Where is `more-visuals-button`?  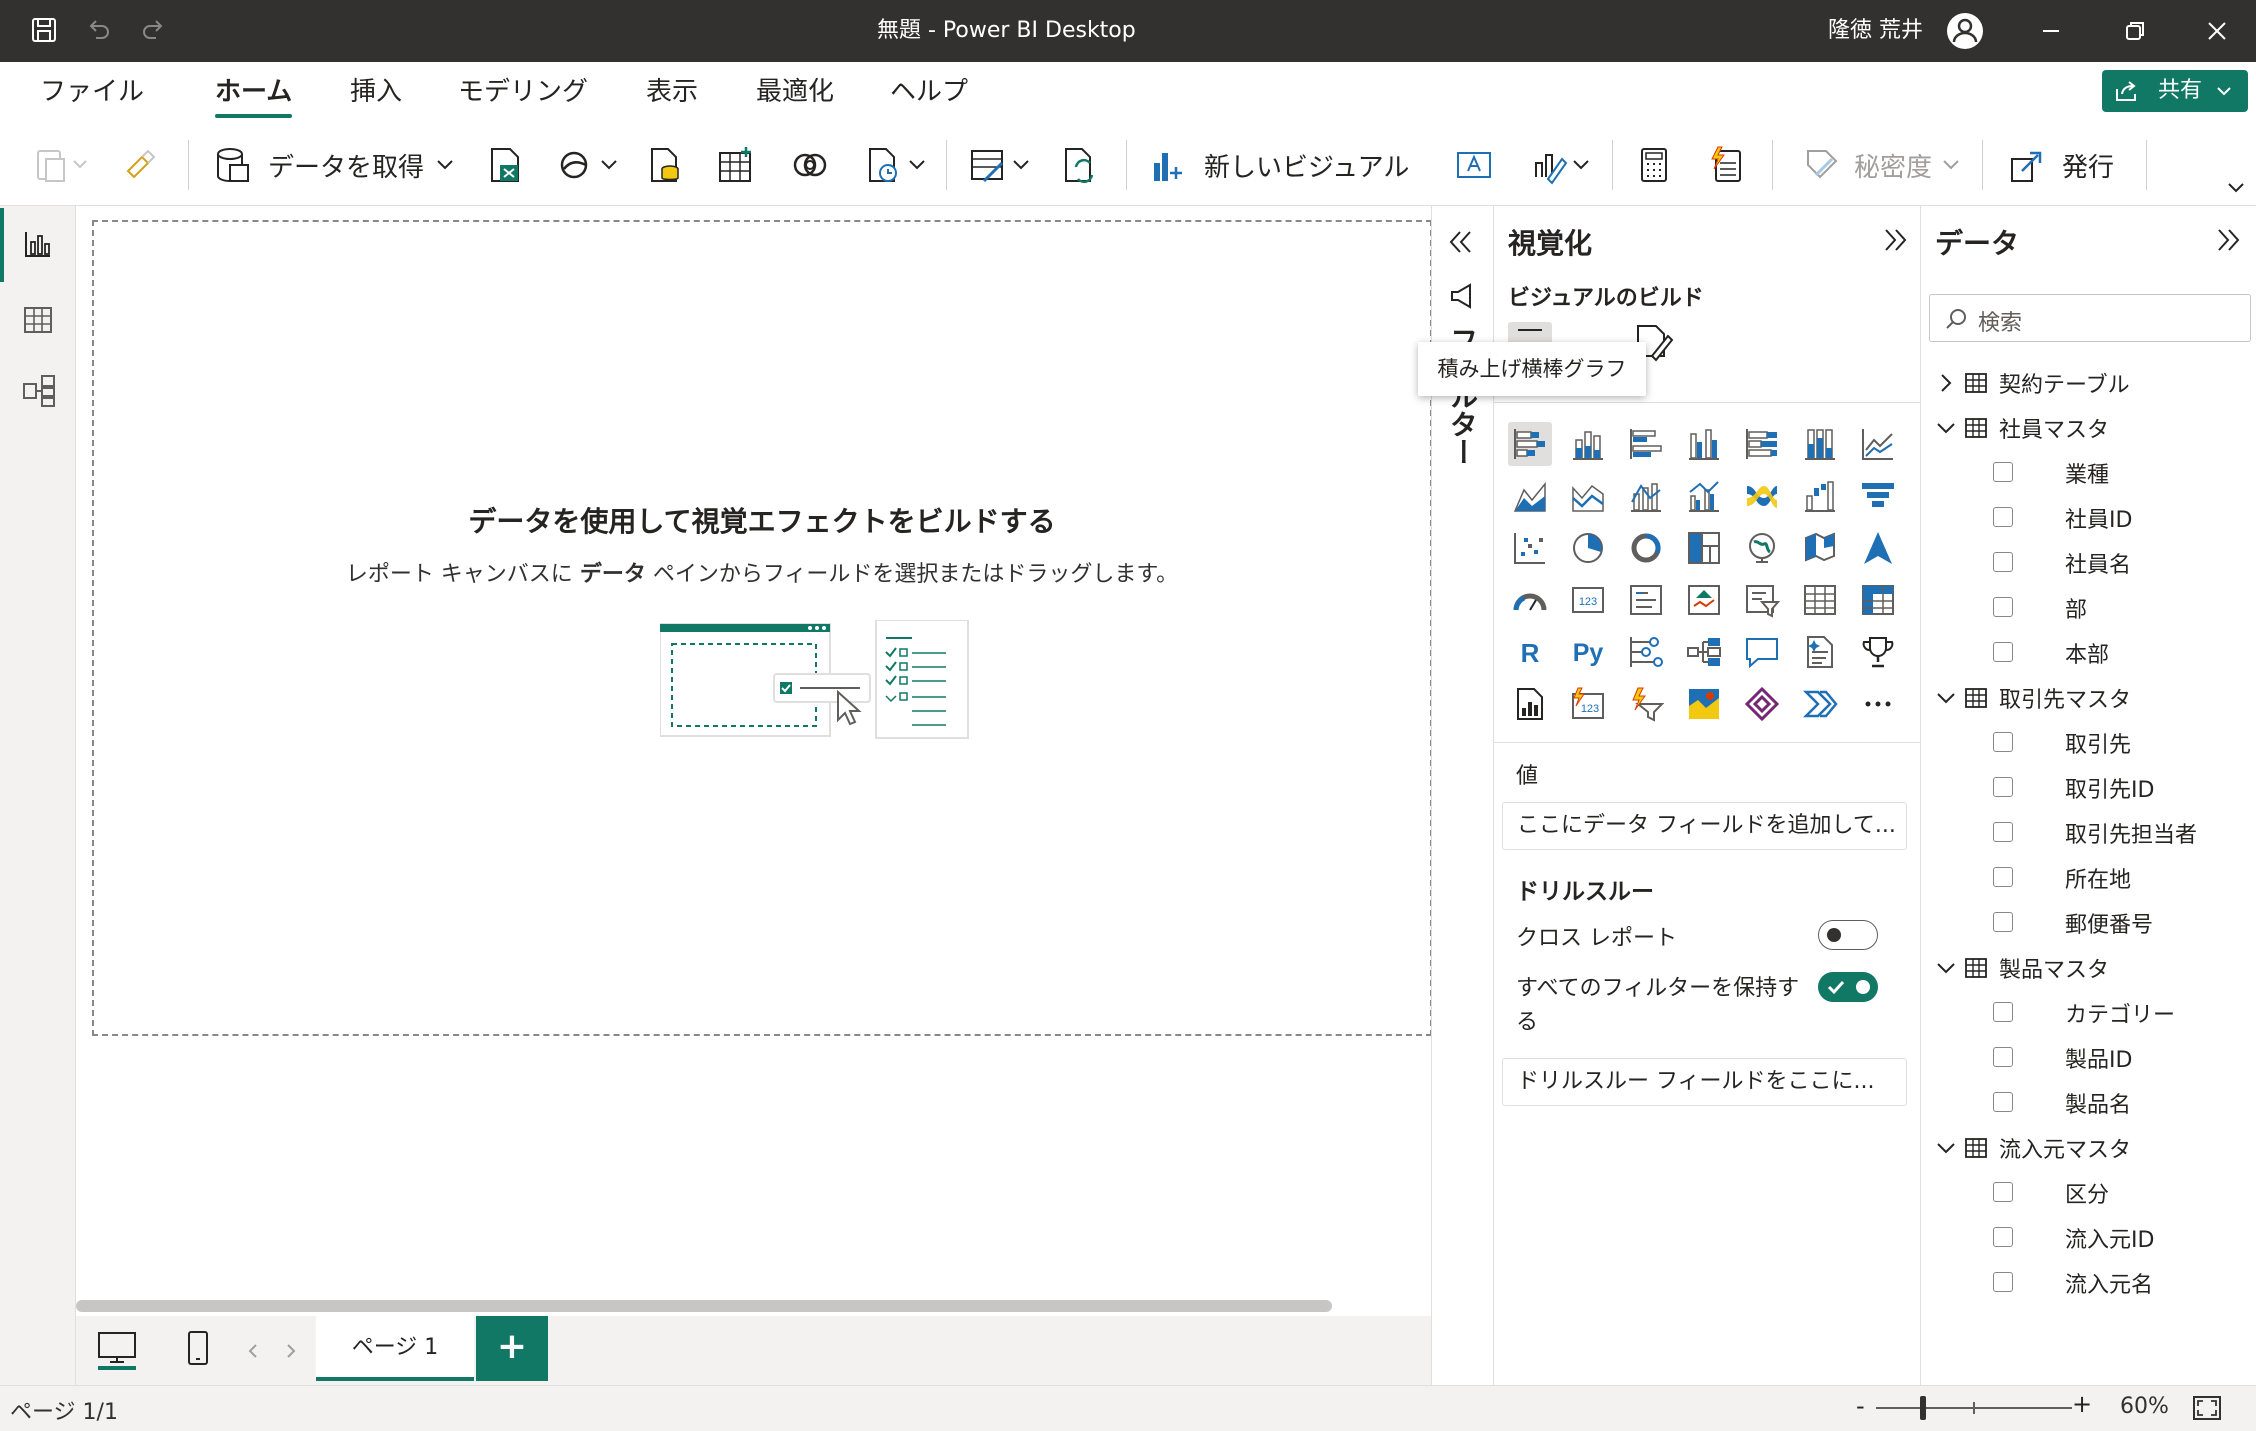 more-visuals-button is located at coordinates (1563, 165).